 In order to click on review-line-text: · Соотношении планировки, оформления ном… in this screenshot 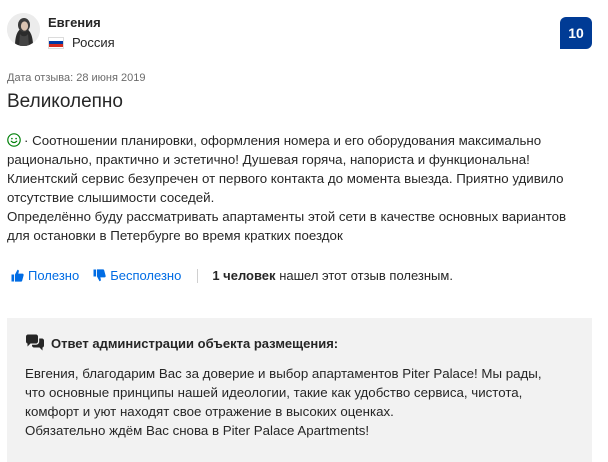, I will do `click(283, 140)`.